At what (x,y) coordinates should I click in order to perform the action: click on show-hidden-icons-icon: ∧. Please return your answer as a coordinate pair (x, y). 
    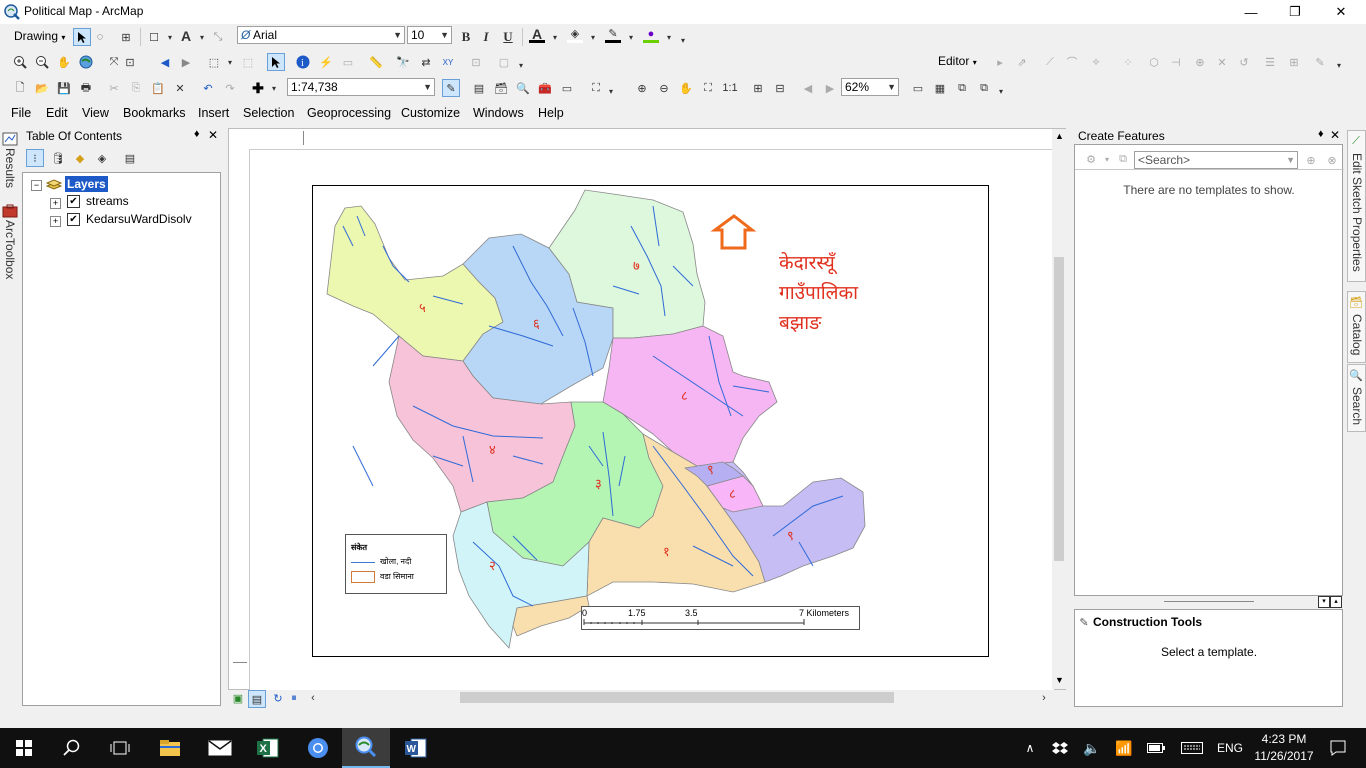
    Looking at the image, I should click on (1030, 748).